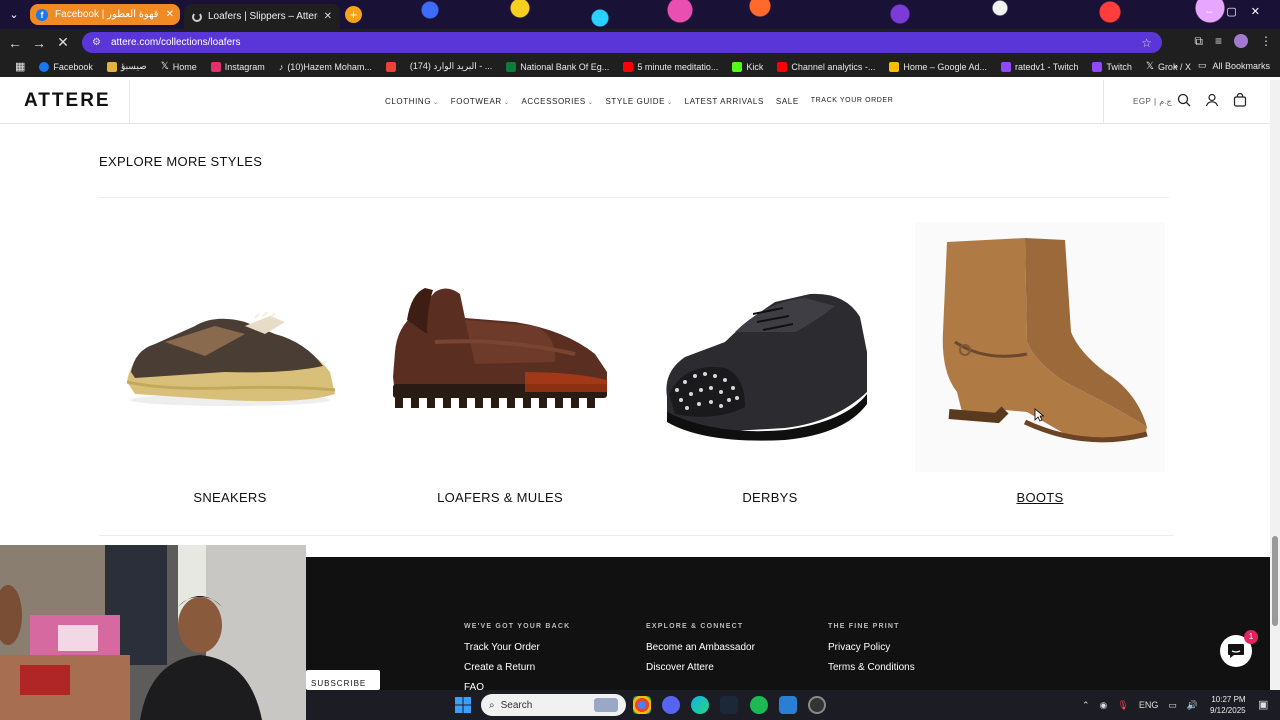 The height and width of the screenshot is (720, 1280). Describe the element at coordinates (788, 705) in the screenshot. I see `photo-app-icon` at that location.